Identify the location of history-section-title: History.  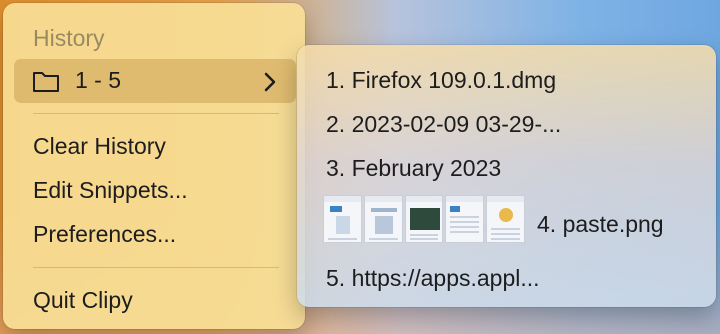
(69, 38).